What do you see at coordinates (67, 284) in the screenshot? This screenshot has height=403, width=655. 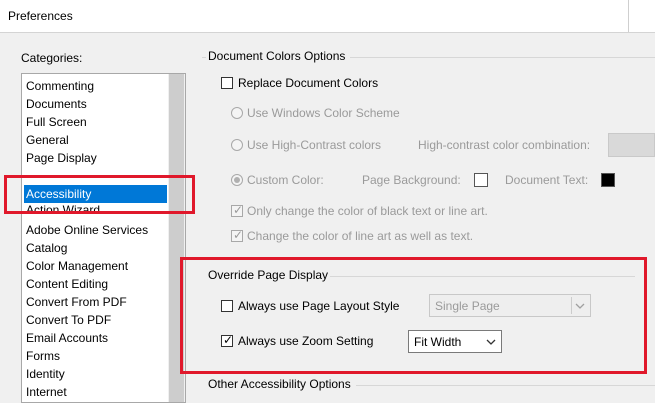 I see `category-content-editing: Content Editing` at bounding box center [67, 284].